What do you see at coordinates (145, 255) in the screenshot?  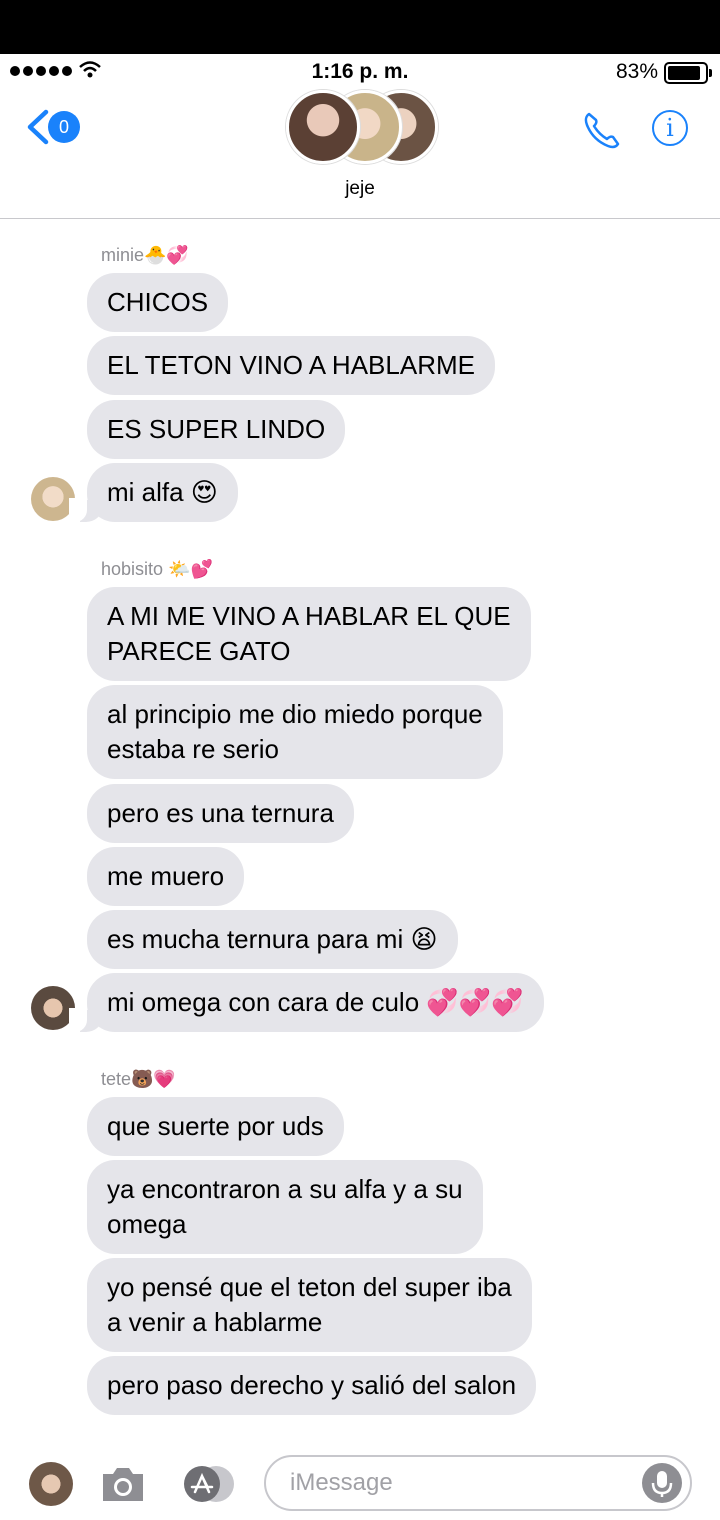 I see `sender-name: minie🐣💞` at bounding box center [145, 255].